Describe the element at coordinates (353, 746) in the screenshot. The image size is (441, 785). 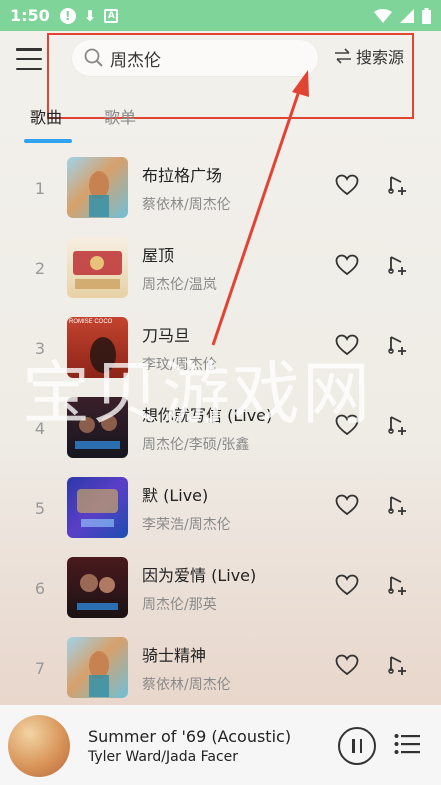
I see `pause-icon` at that location.